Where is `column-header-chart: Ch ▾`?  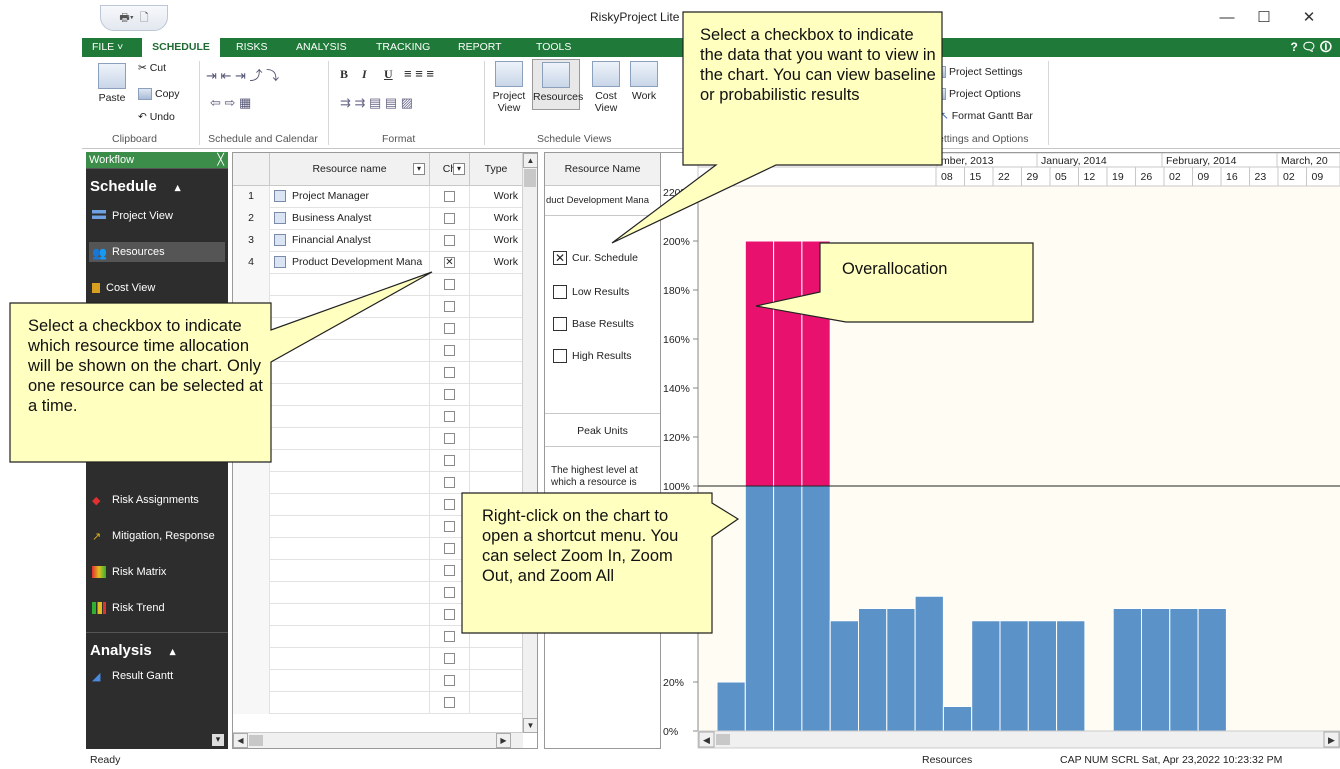 column-header-chart: Ch ▾ is located at coordinates (450, 169).